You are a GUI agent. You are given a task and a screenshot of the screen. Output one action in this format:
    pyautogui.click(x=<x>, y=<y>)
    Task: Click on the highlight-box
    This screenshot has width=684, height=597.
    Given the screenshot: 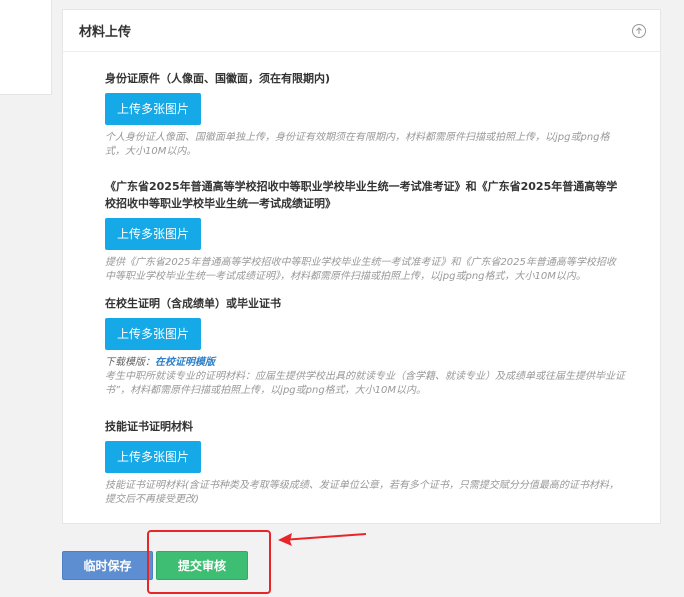 What is the action you would take?
    pyautogui.click(x=209, y=562)
    